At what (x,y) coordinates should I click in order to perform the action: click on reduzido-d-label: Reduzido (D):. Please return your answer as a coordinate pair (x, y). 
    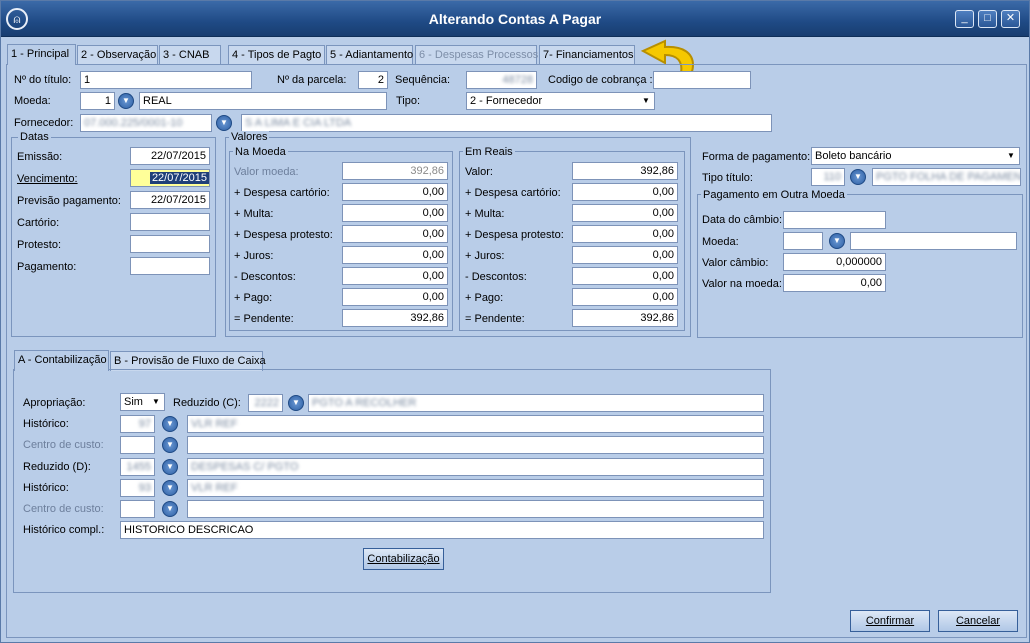
    Looking at the image, I should click on (57, 467).